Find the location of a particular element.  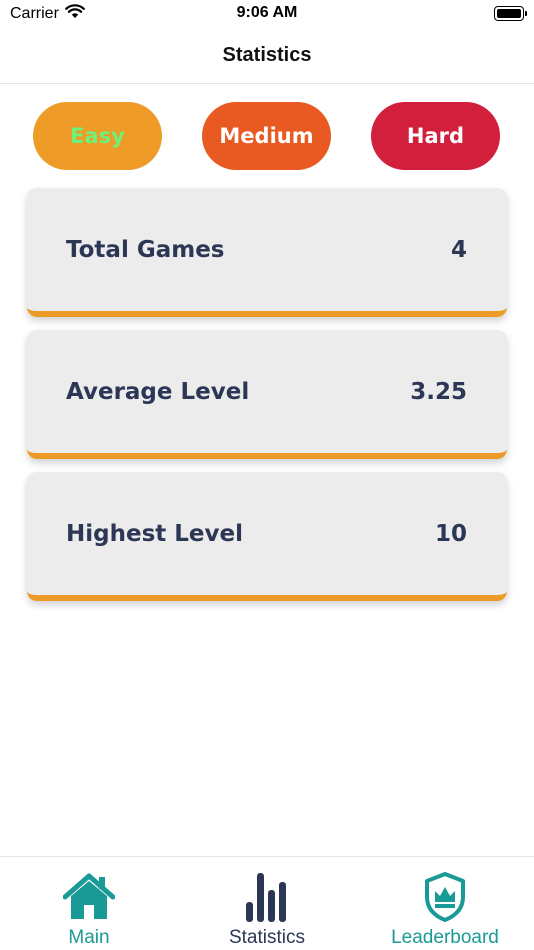

status-time: 9:06 AM is located at coordinates (267, 12).